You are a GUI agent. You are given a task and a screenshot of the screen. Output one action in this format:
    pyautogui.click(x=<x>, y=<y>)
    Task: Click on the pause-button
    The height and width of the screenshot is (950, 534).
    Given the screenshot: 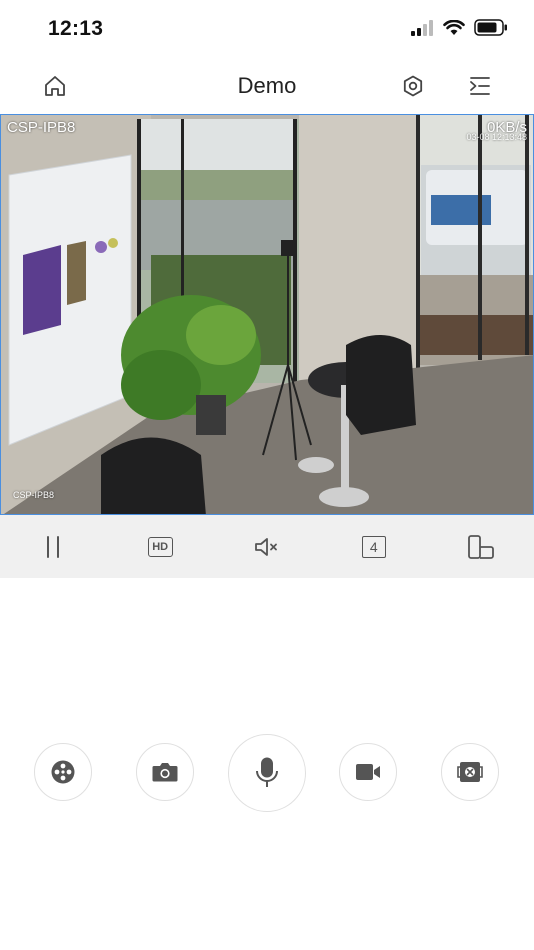 What is the action you would take?
    pyautogui.click(x=53, y=546)
    